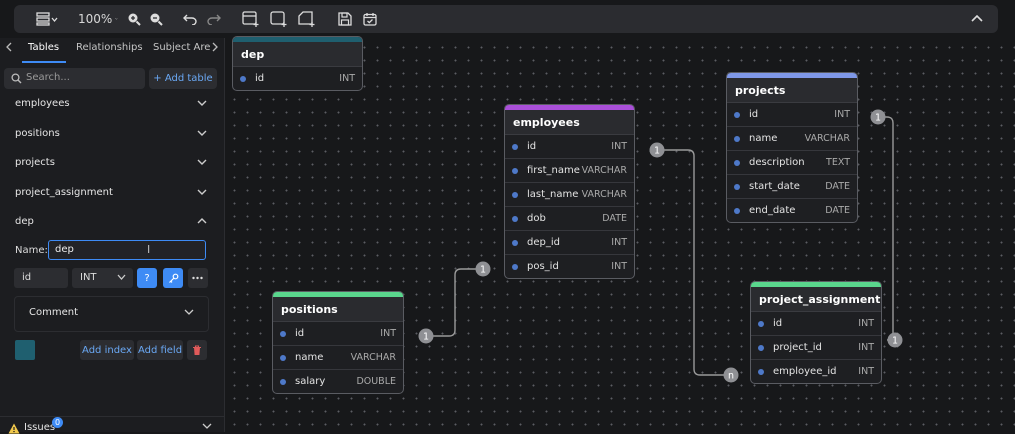  I want to click on table-field: dob DATE, so click(569, 219).